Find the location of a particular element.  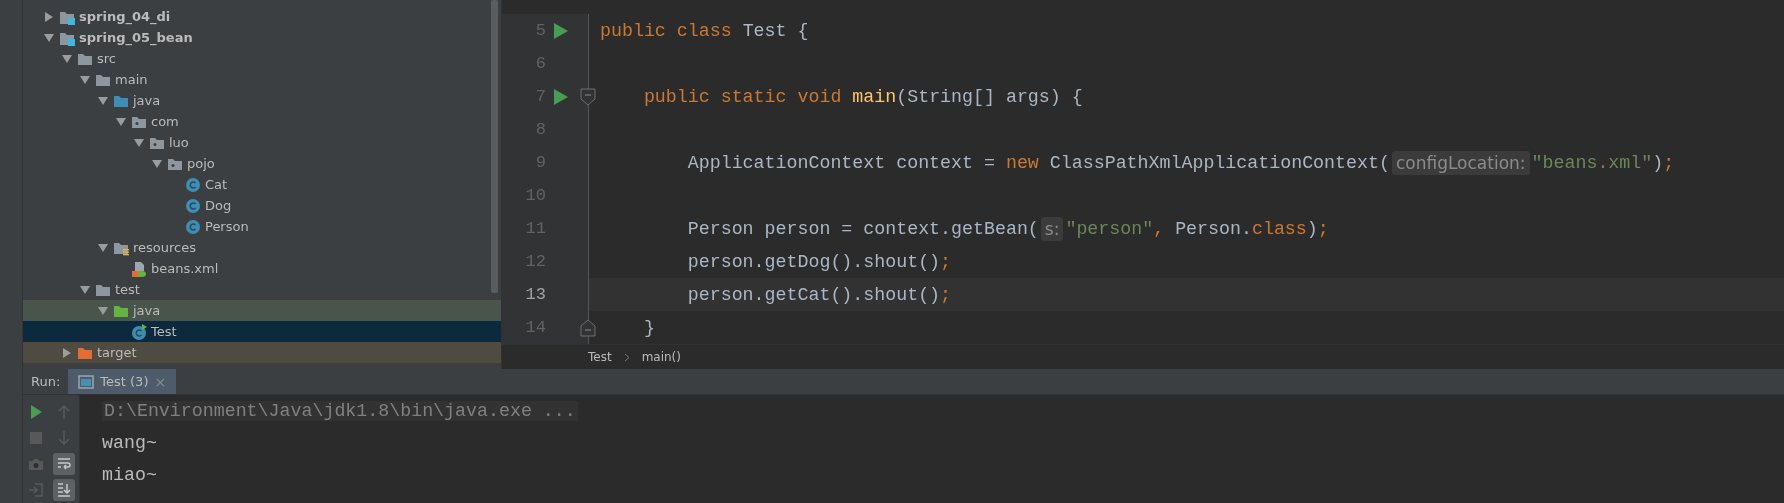

breadcrumb: Test is located at coordinates (600, 357).